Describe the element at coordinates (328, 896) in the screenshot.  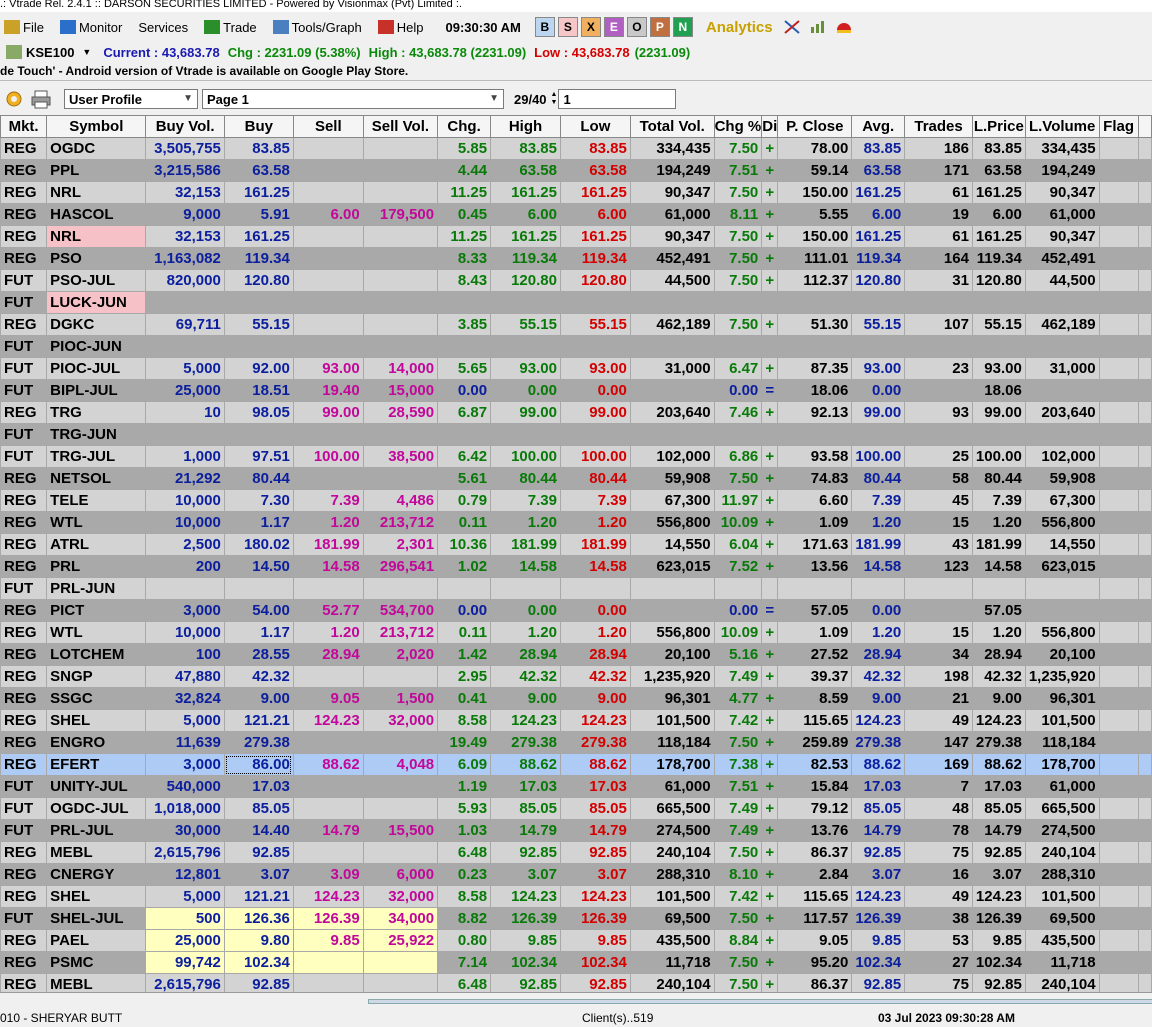
I see `cell-sell: 124.23` at that location.